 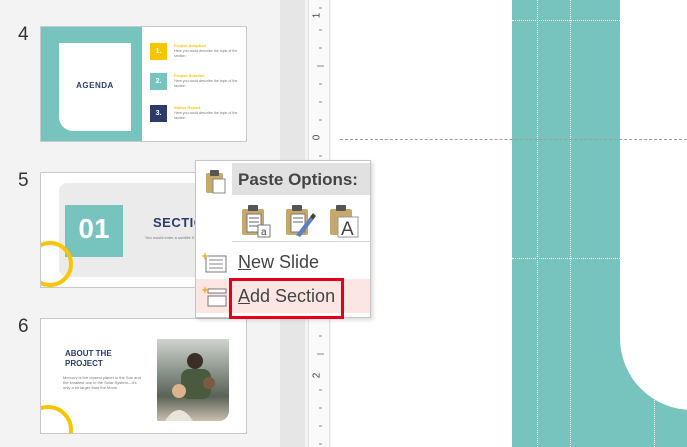 I want to click on photo-people-icon, so click(x=190, y=387).